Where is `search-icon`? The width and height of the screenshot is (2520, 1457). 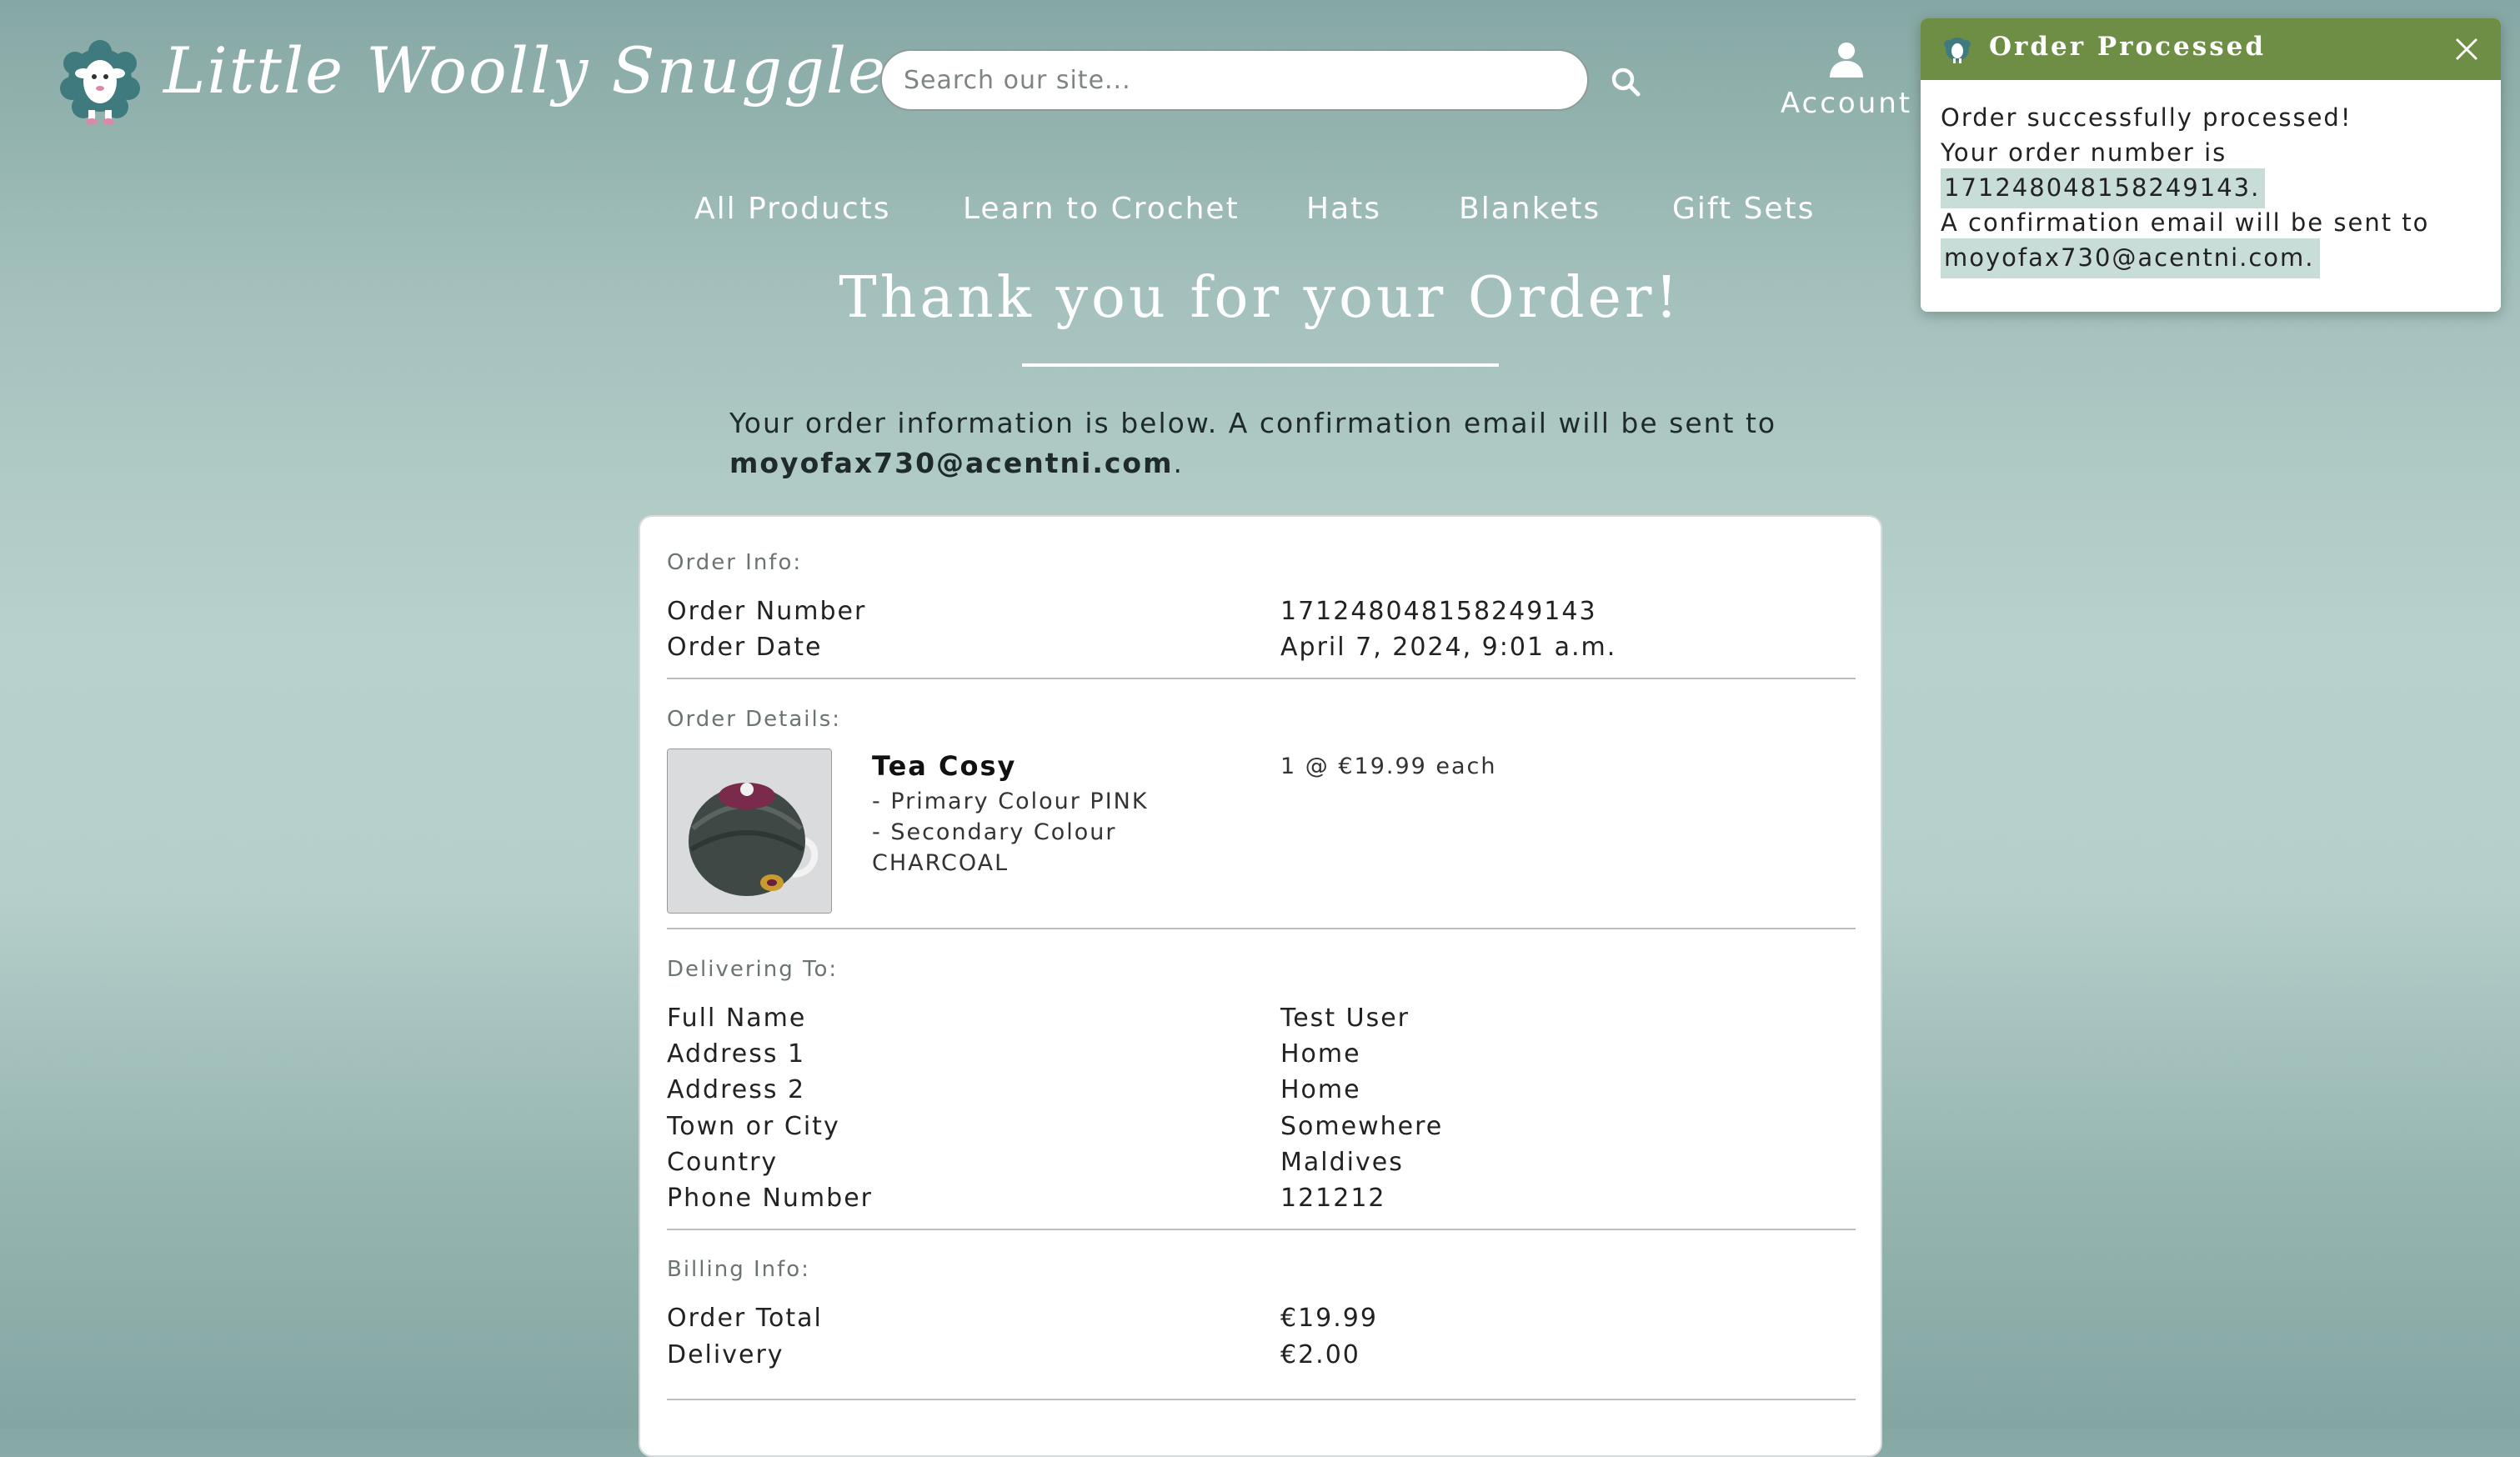
search-icon is located at coordinates (1626, 82).